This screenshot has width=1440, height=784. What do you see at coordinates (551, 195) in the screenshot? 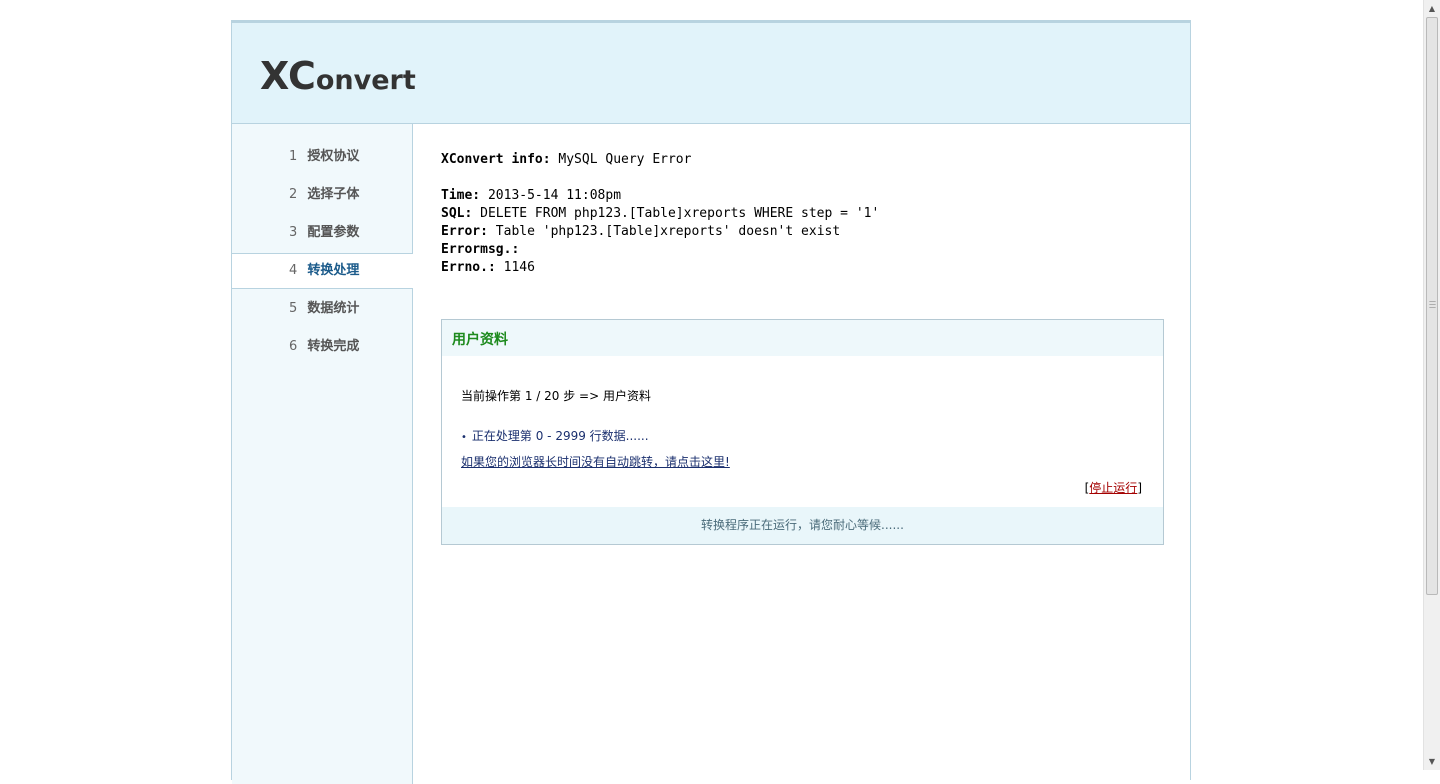
I see `error-time-value: 2013-5-14 11:08pm` at bounding box center [551, 195].